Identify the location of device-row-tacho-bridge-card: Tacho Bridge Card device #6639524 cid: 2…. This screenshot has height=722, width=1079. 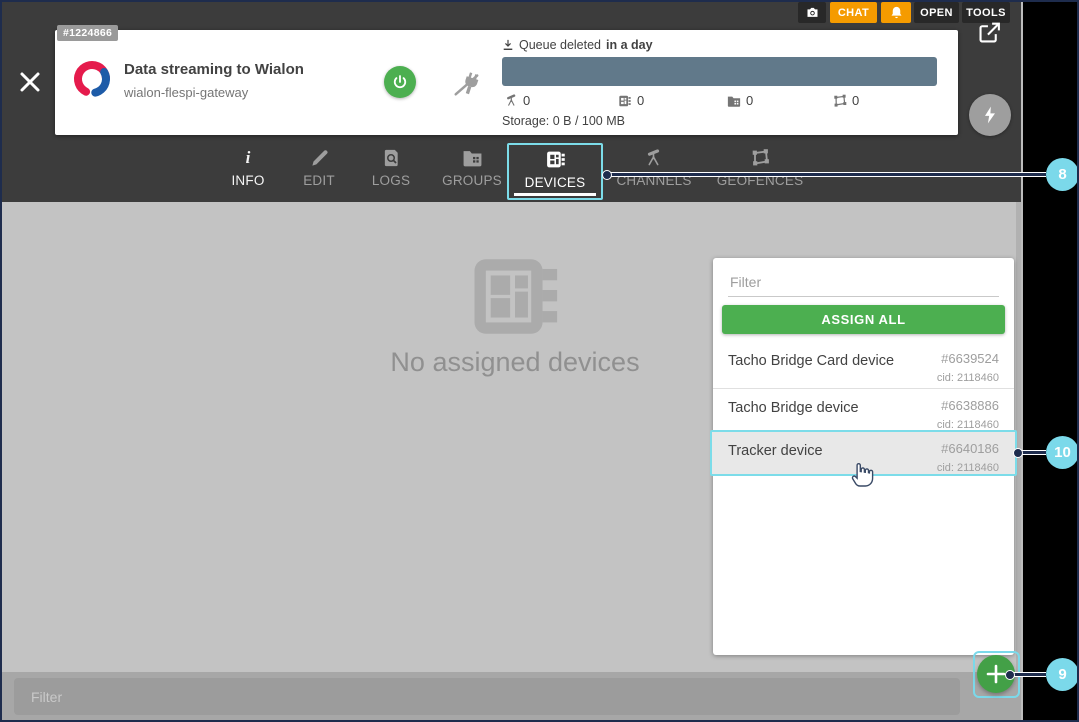
(863, 365).